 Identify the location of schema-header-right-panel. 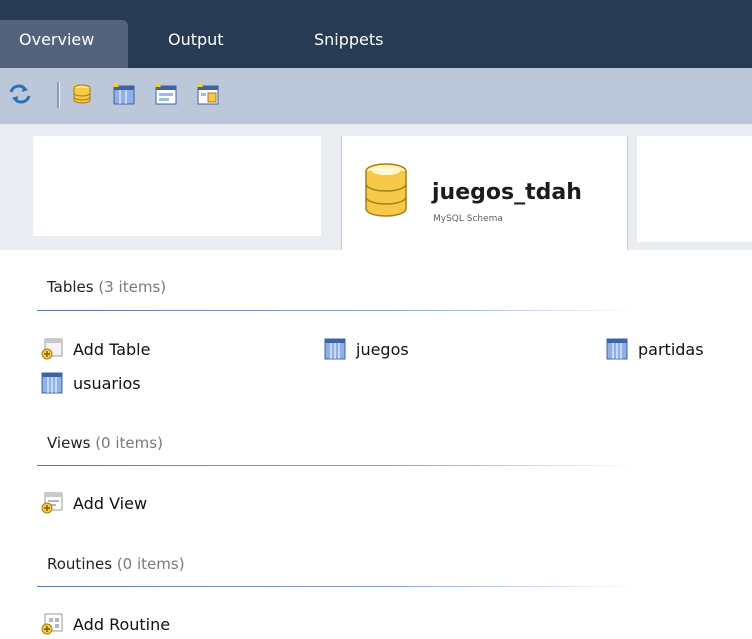
(694, 189).